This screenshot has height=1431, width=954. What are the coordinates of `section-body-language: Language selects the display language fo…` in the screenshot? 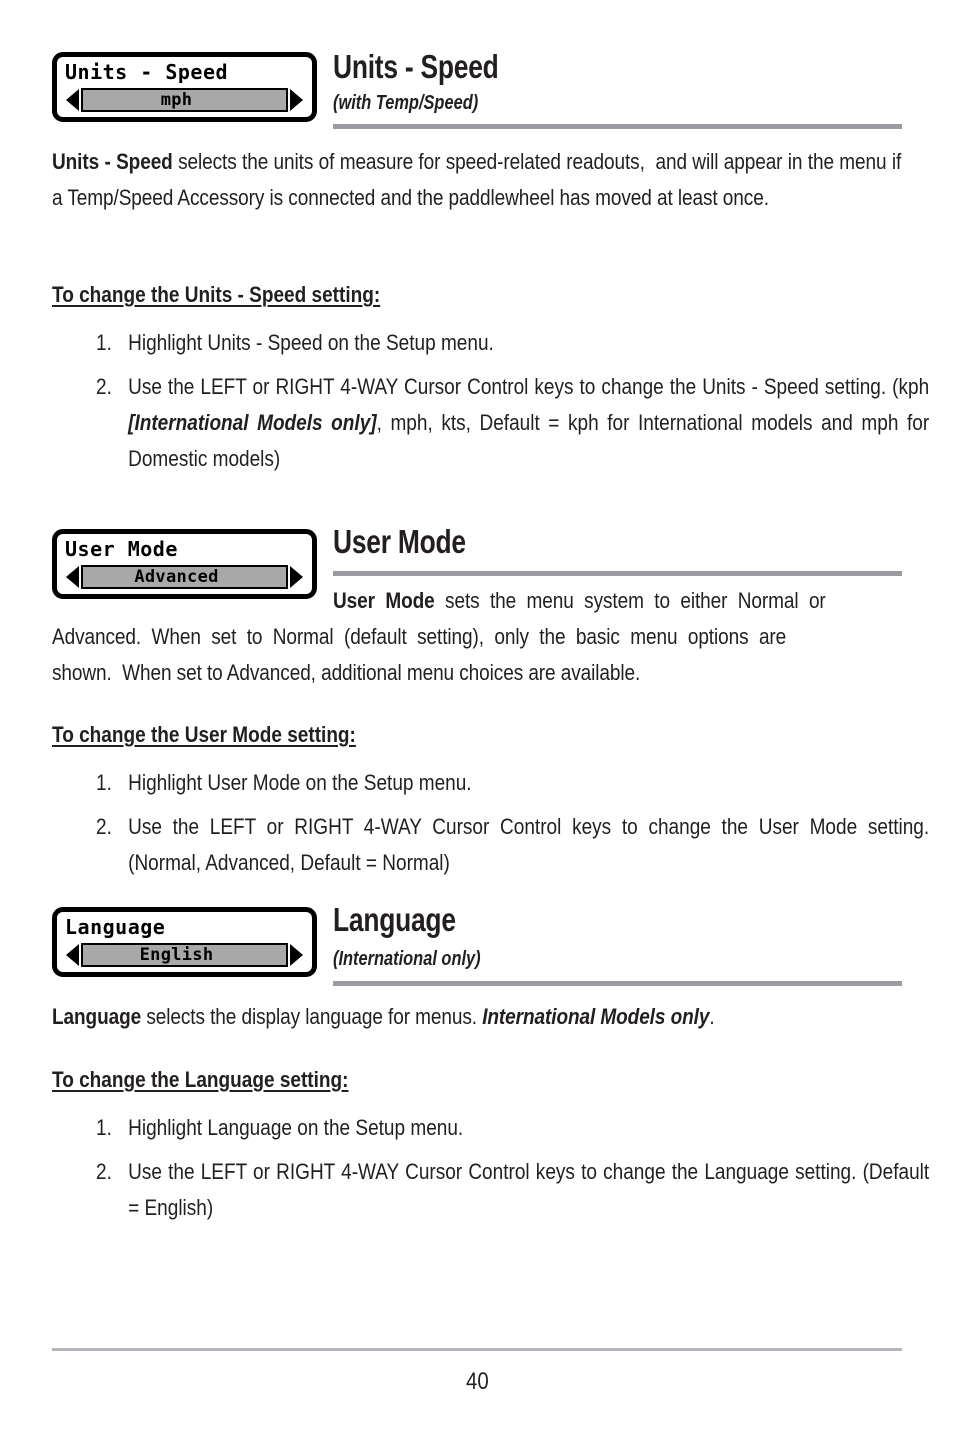 It's located at (383, 1016).